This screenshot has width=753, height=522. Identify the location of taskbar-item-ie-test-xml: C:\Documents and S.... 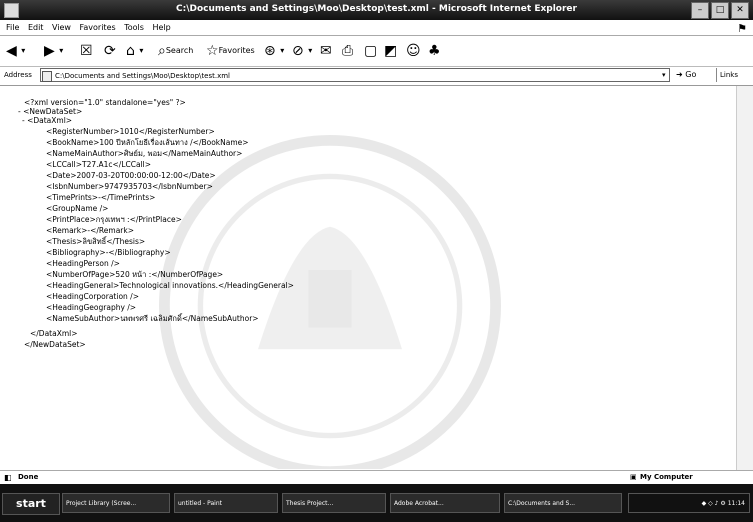
(563, 503).